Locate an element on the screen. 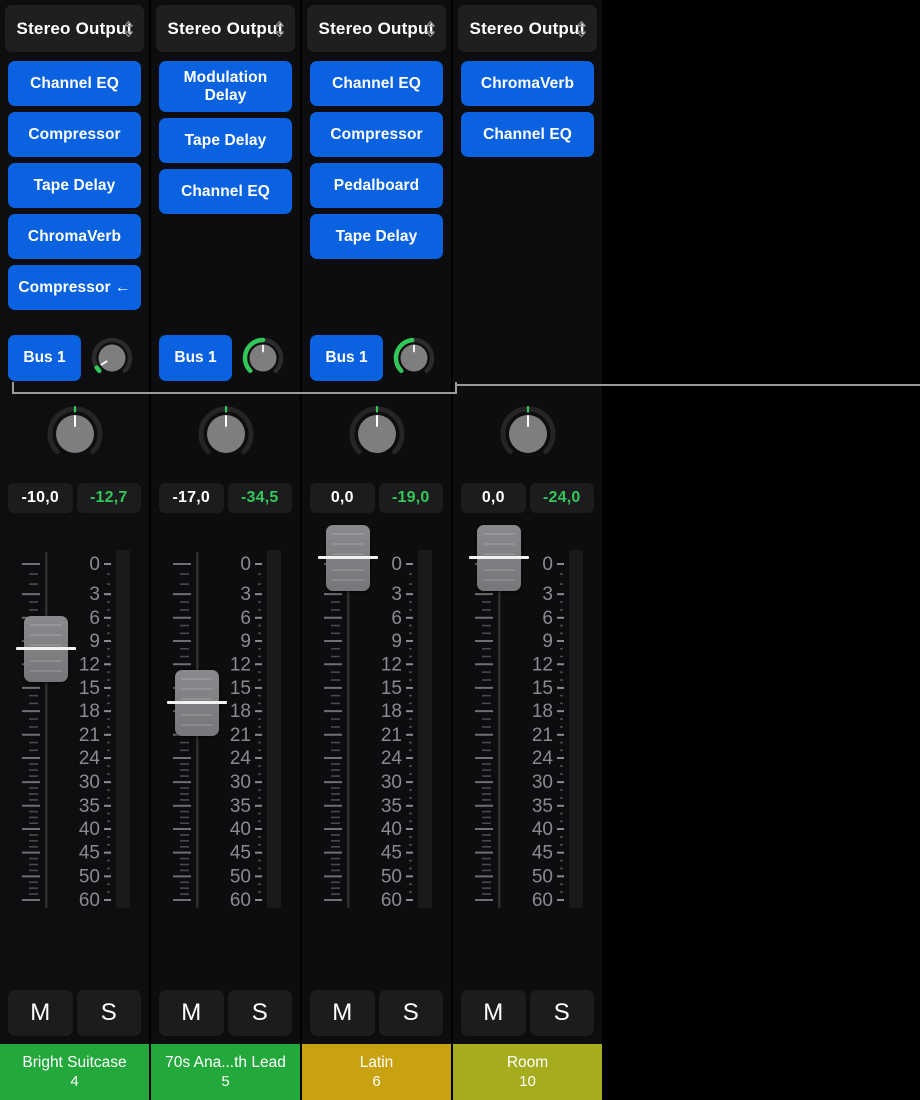 This screenshot has width=920, height=1100. channel-name-plate: Room 10 is located at coordinates (527, 1072).